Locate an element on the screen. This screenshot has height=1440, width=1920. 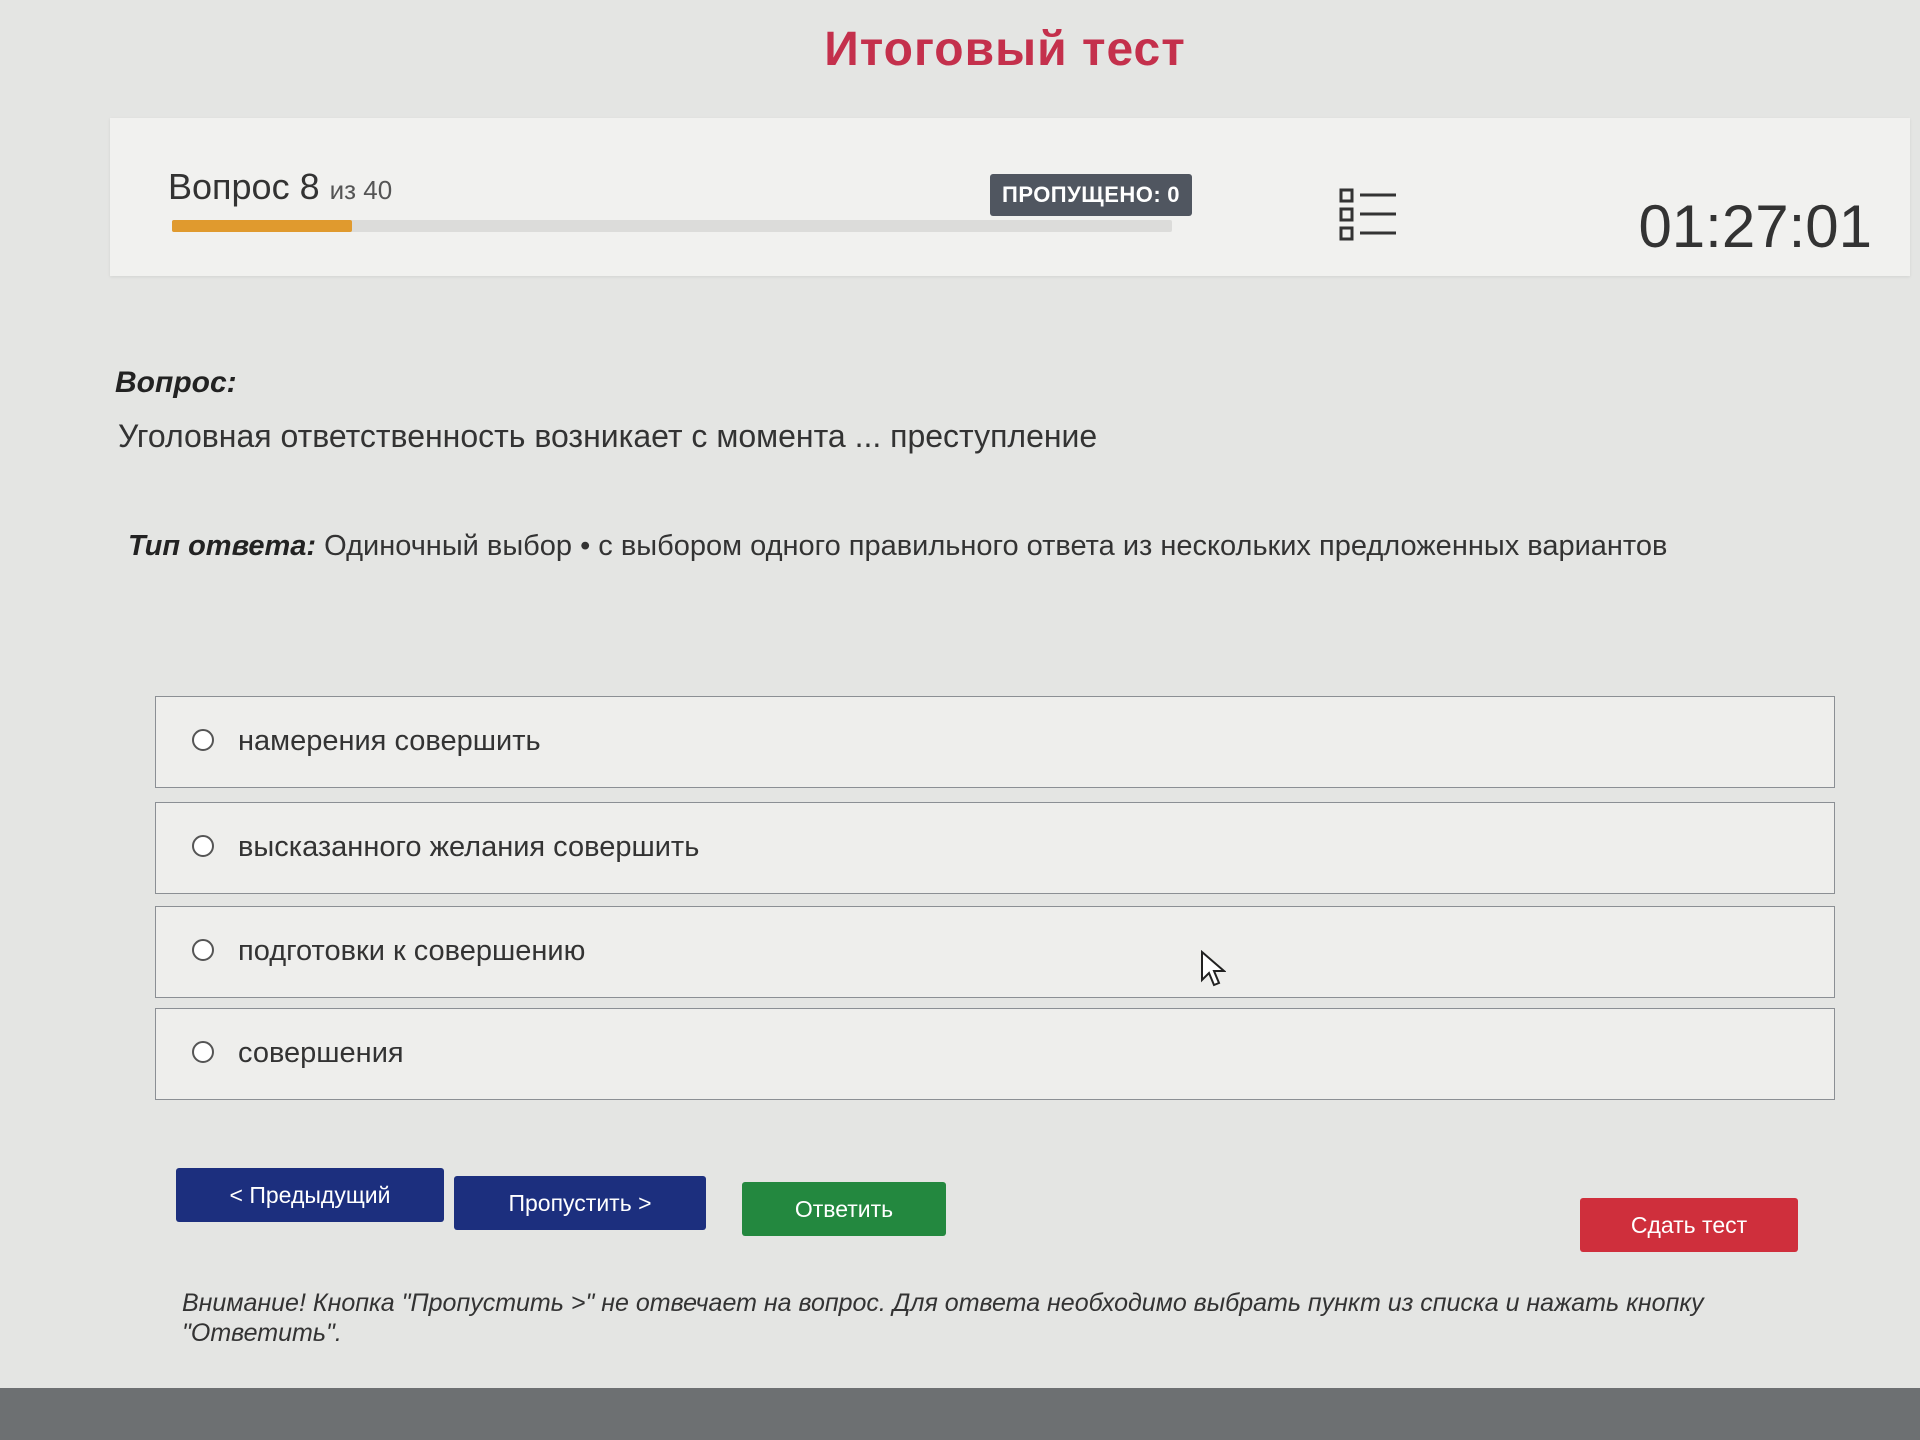
answer-option: высказанного желания совершить is located at coordinates (995, 848).